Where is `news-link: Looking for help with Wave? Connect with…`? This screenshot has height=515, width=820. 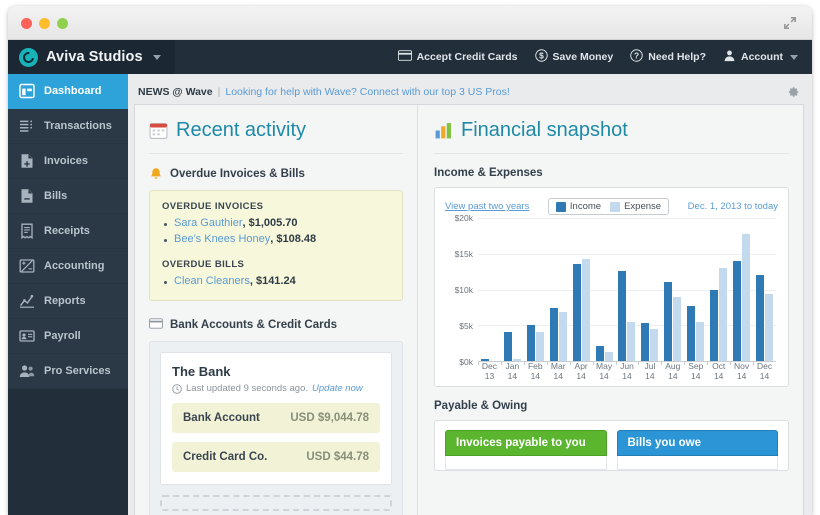
news-link: Looking for help with Wave? Connect with… is located at coordinates (367, 92).